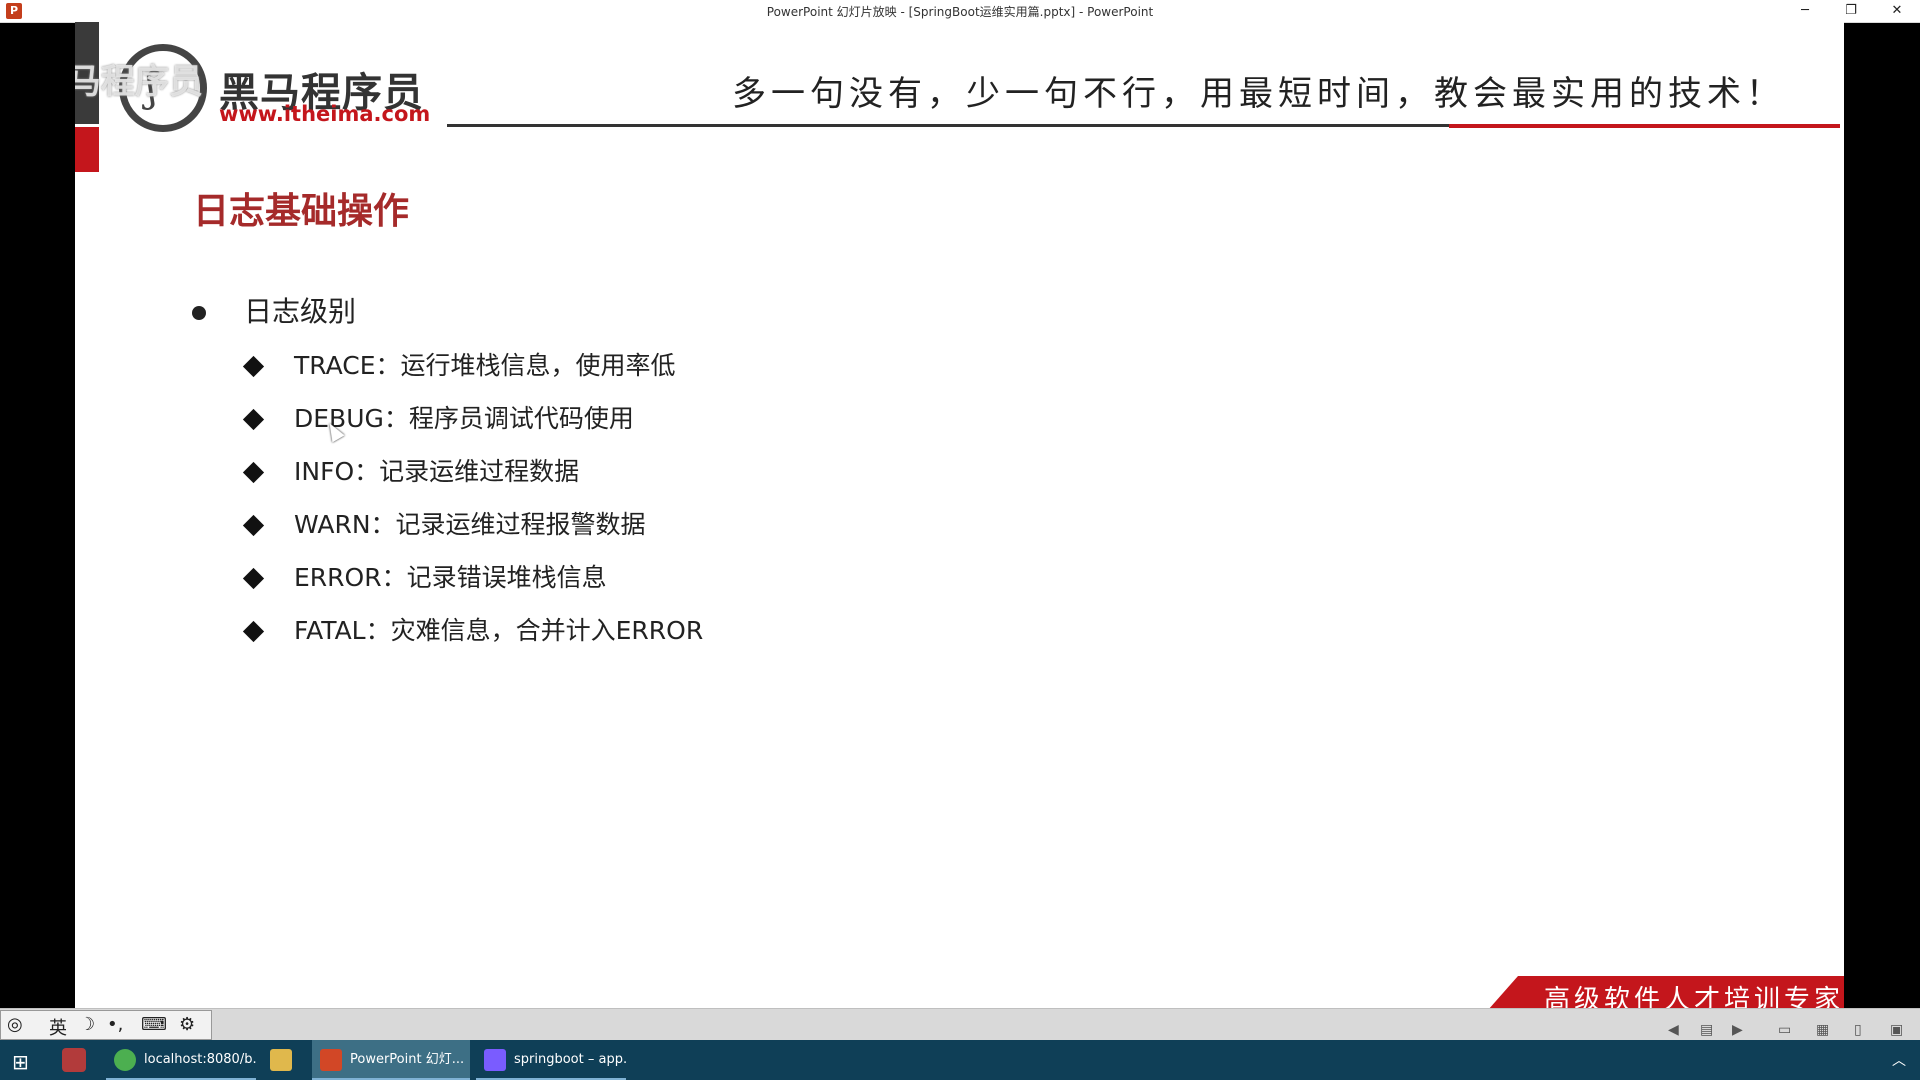  Describe the element at coordinates (87, 149) in the screenshot. I see `decor-red-bar` at that location.